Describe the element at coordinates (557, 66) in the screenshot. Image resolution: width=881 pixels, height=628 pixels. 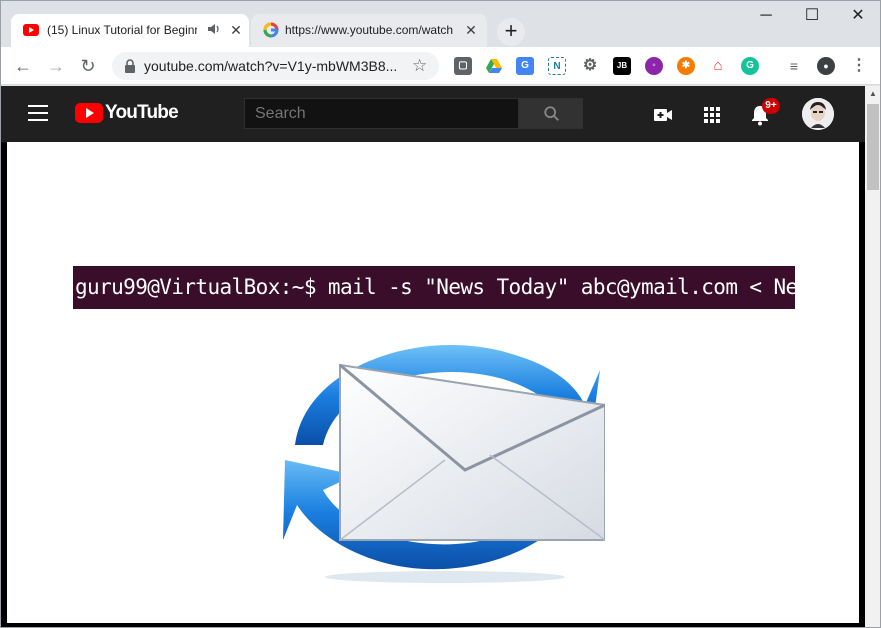
I see `notion-icon: N` at that location.